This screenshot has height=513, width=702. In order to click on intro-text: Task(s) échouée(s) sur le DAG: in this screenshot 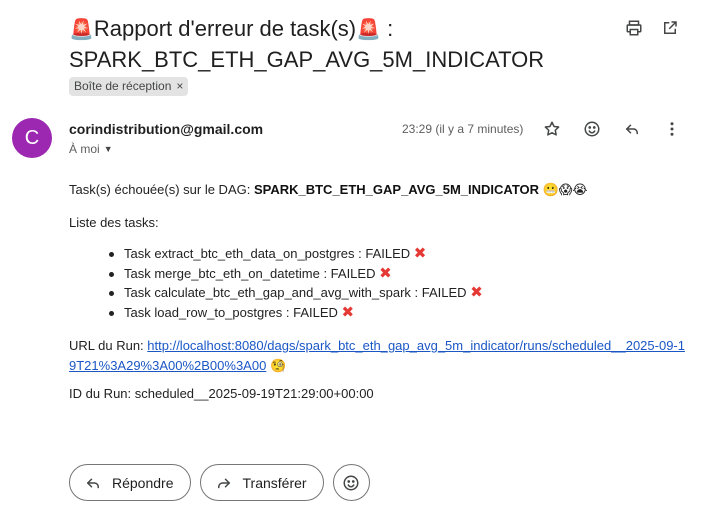, I will do `click(161, 189)`.